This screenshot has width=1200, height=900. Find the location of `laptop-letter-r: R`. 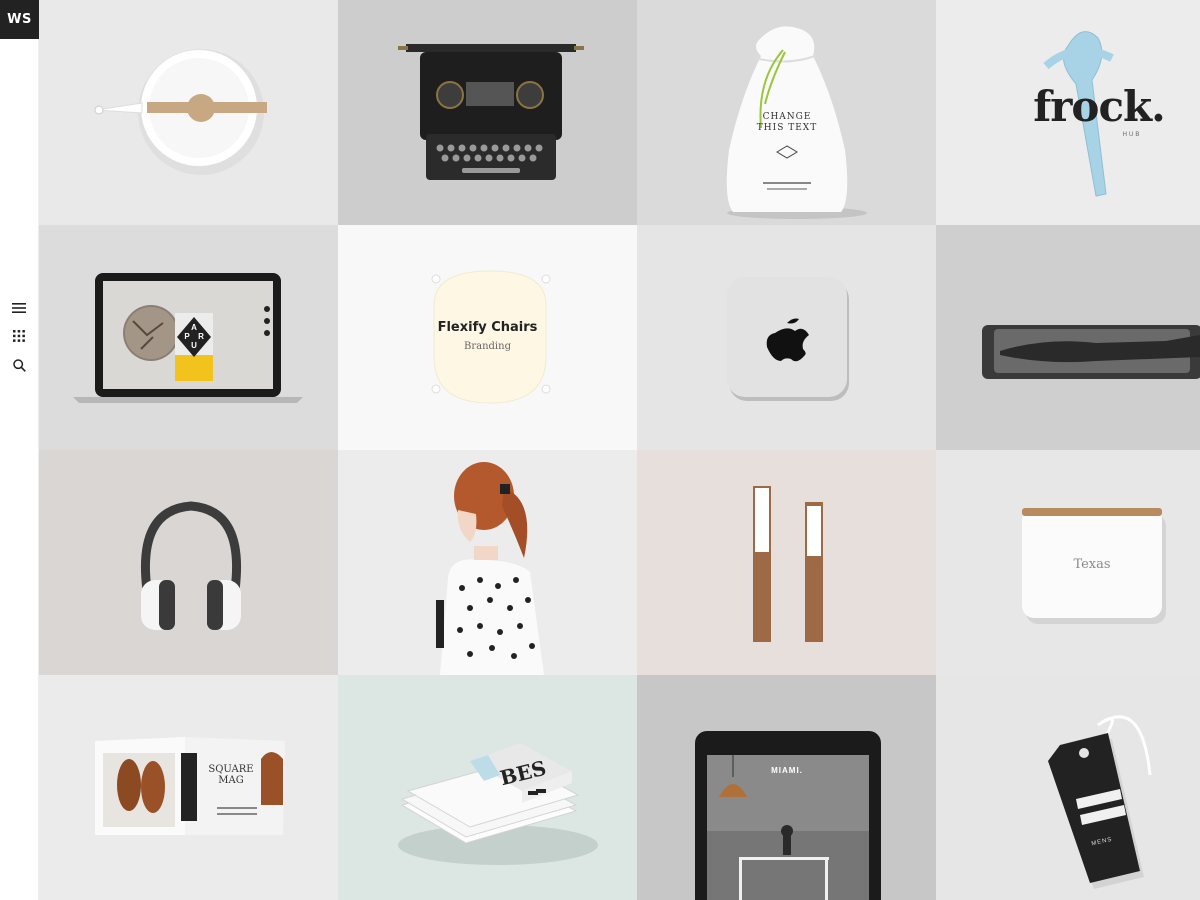

laptop-letter-r: R is located at coordinates (201, 336).